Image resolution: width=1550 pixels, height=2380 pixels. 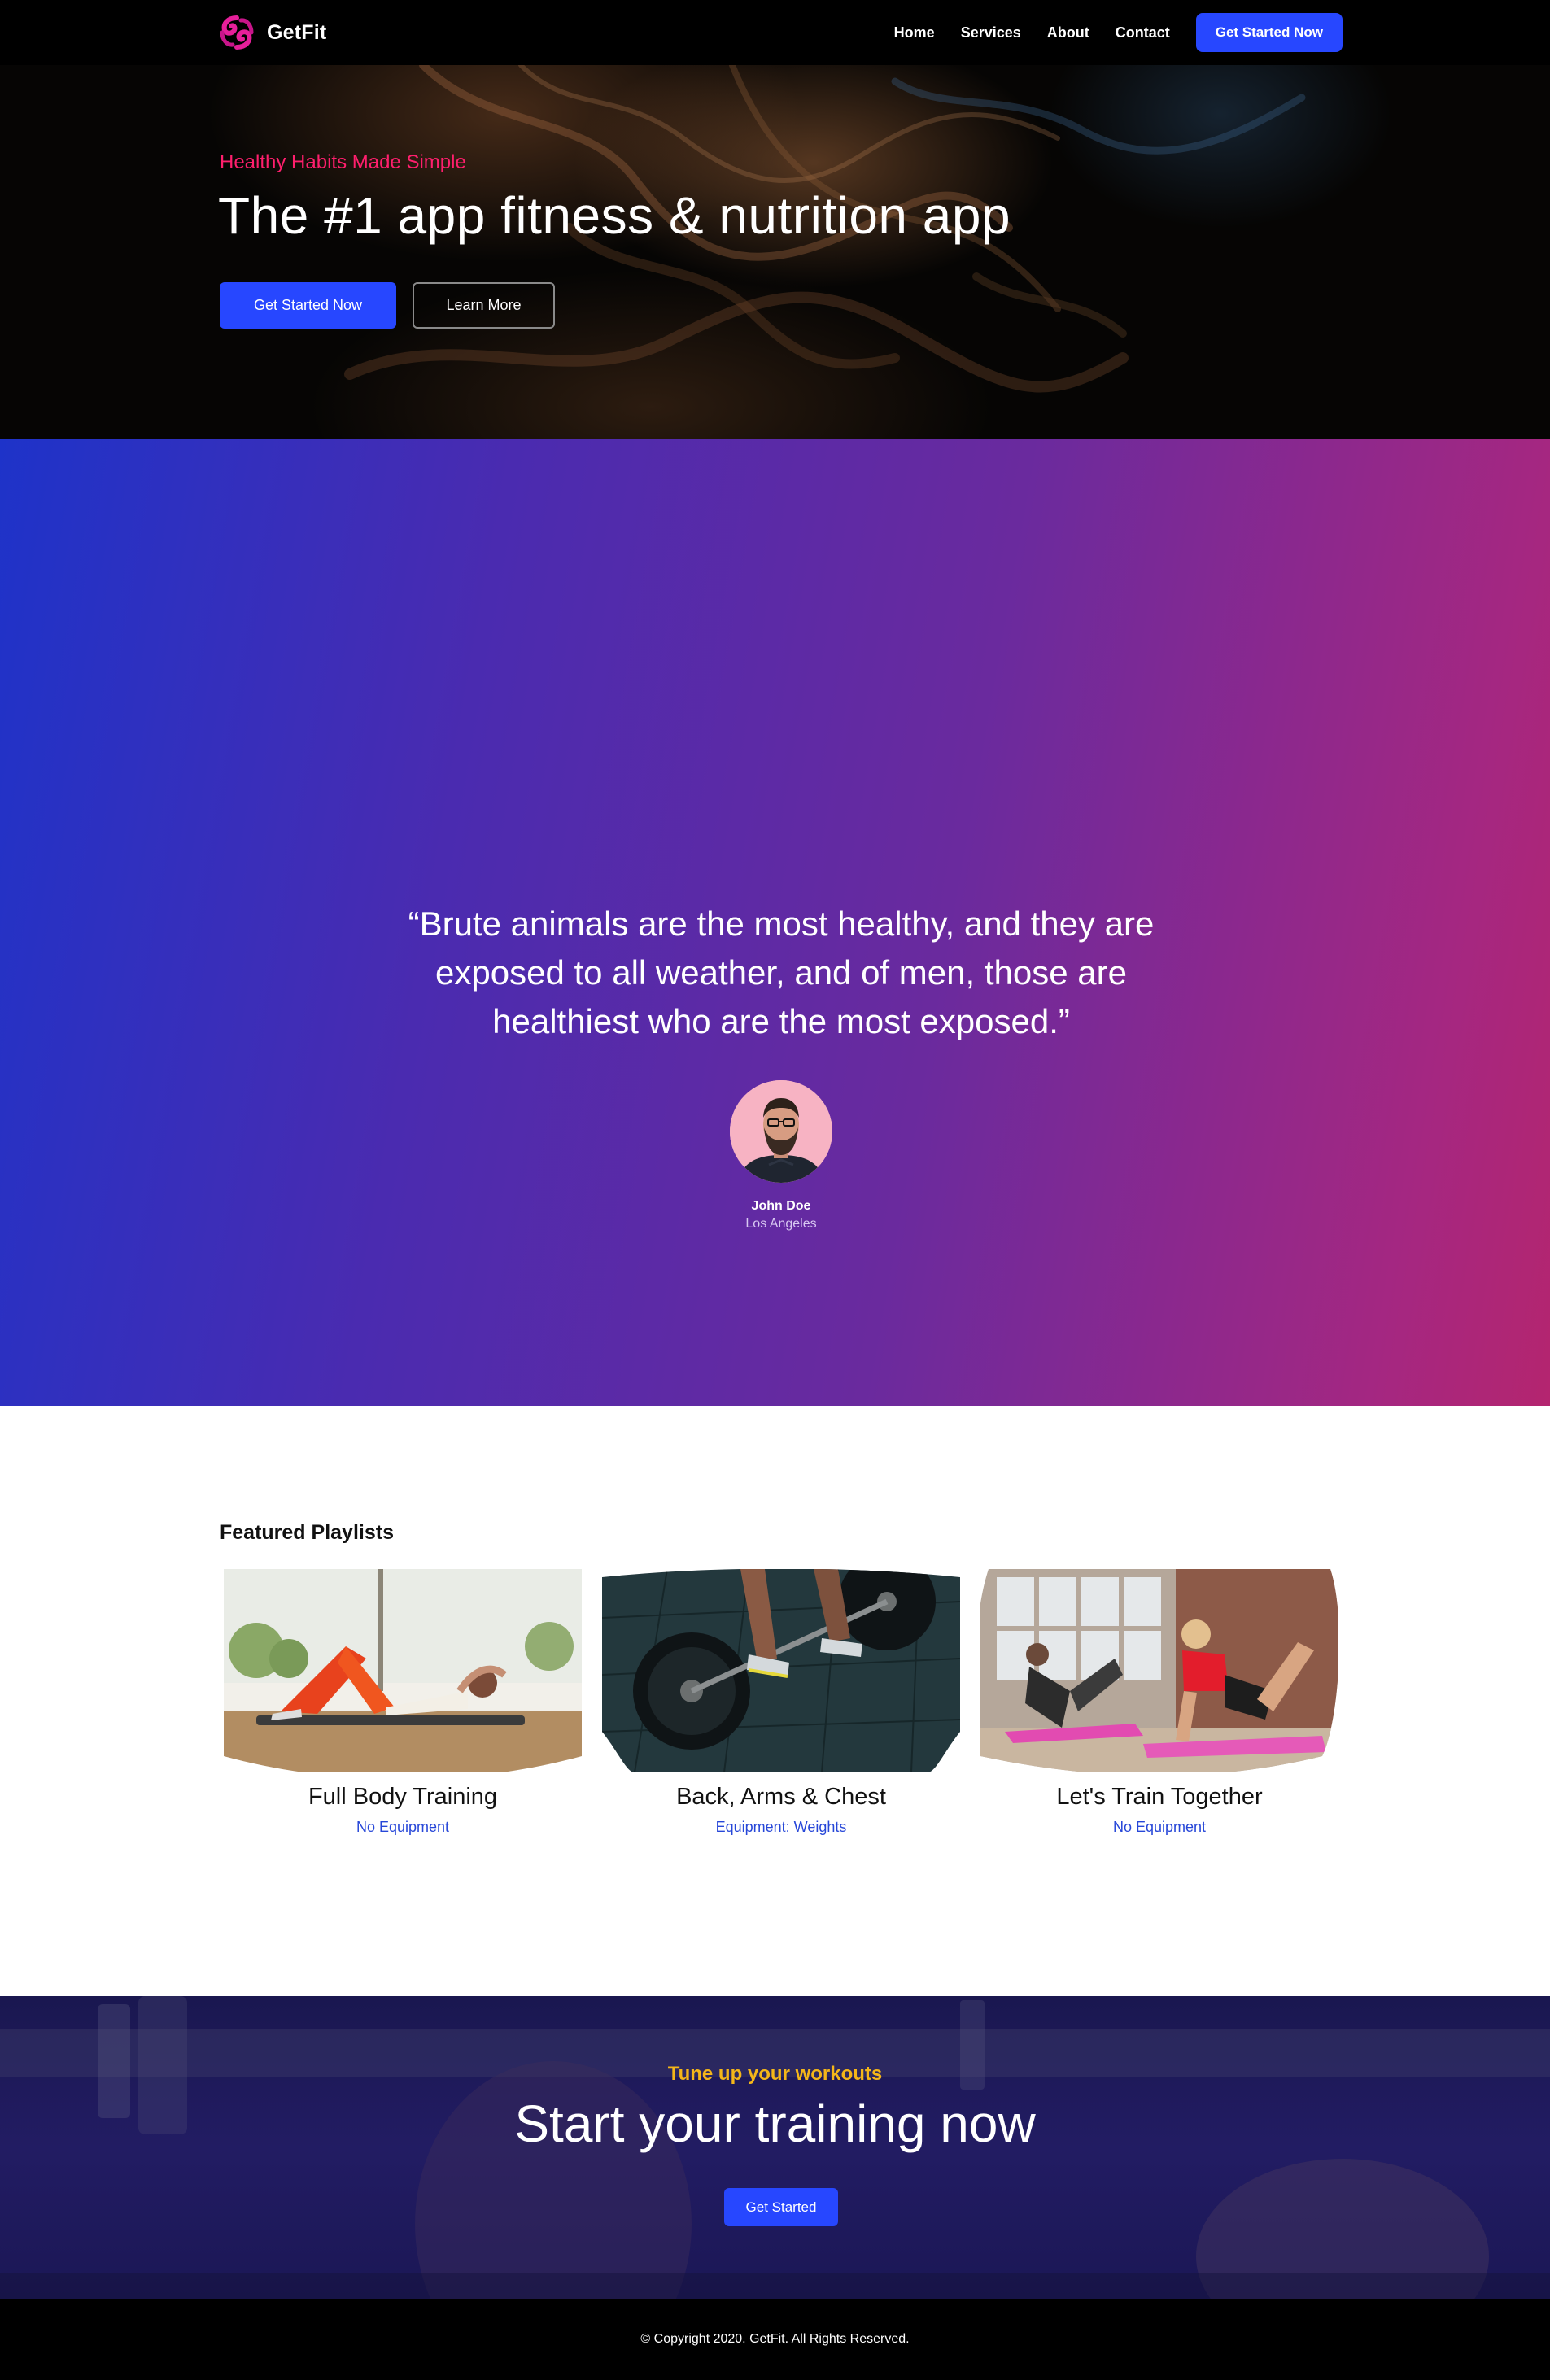 I want to click on getfit-logo-icon, so click(x=237, y=33).